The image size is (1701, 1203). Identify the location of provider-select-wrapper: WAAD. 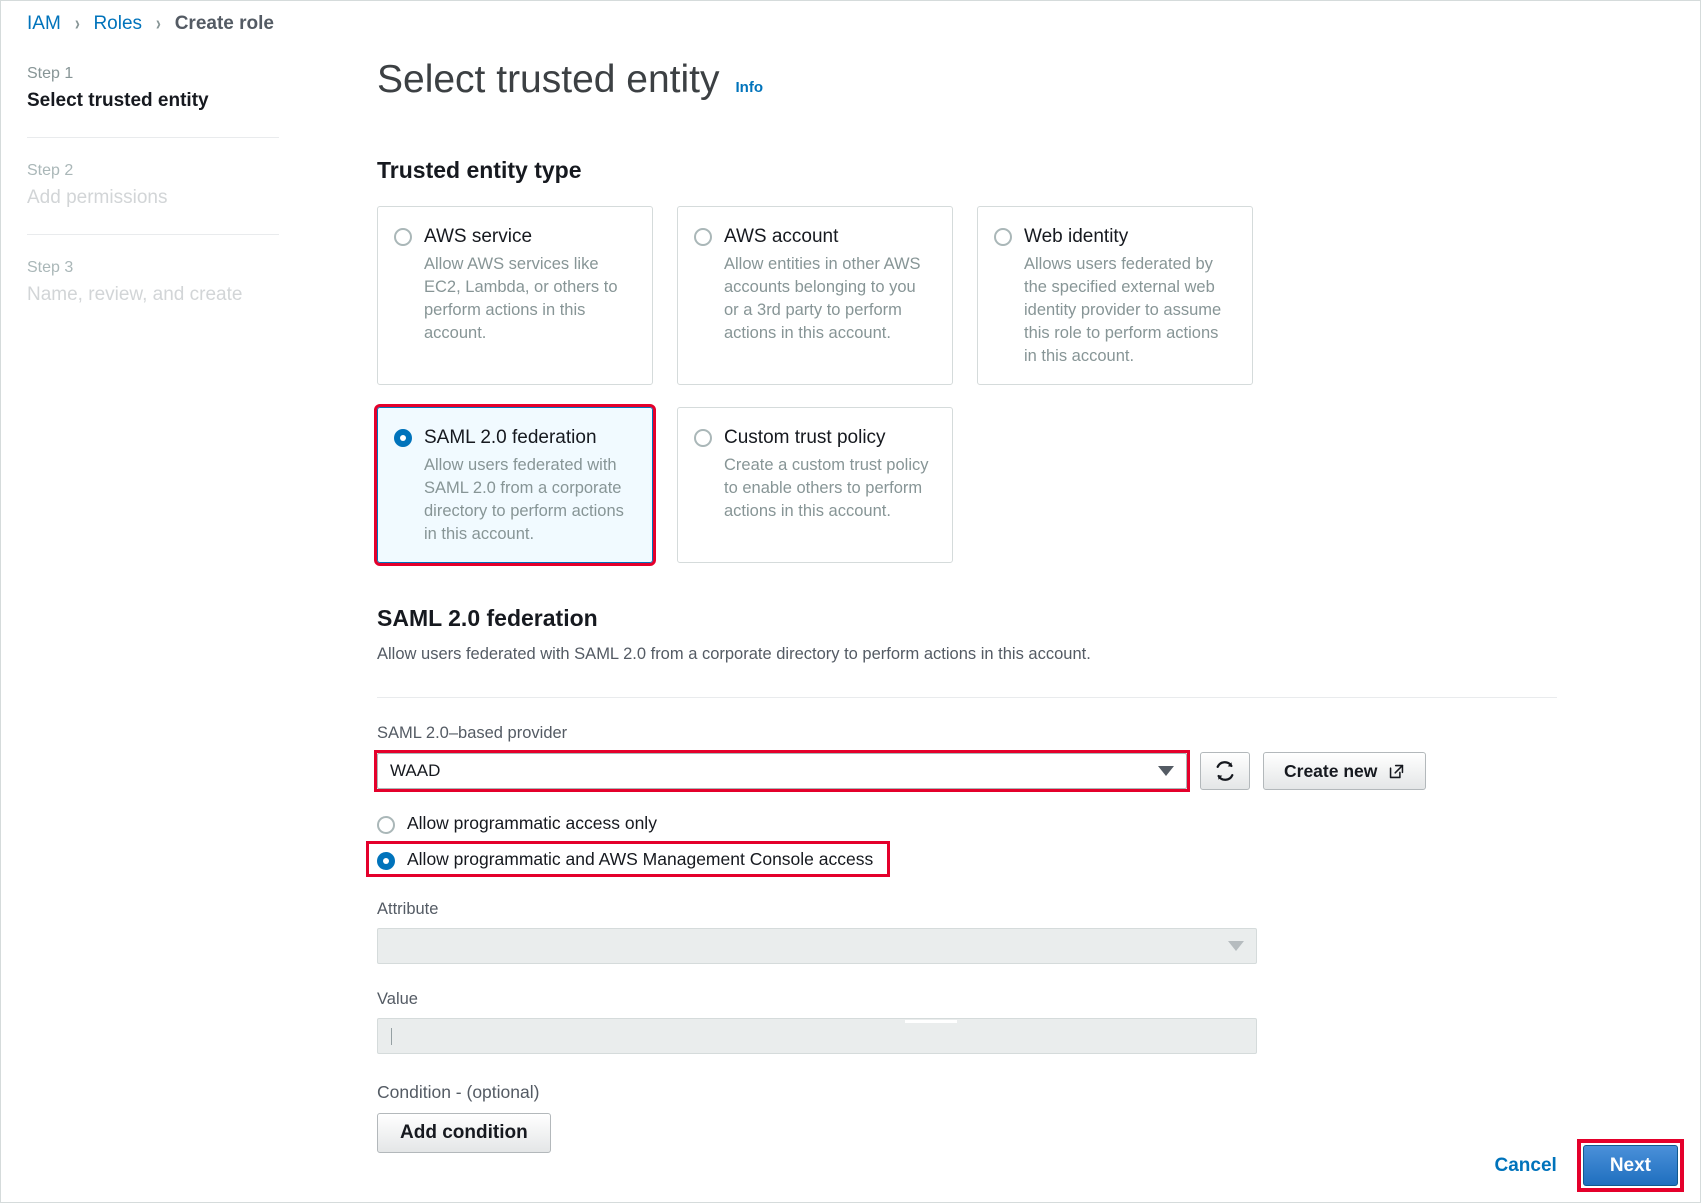
(782, 771).